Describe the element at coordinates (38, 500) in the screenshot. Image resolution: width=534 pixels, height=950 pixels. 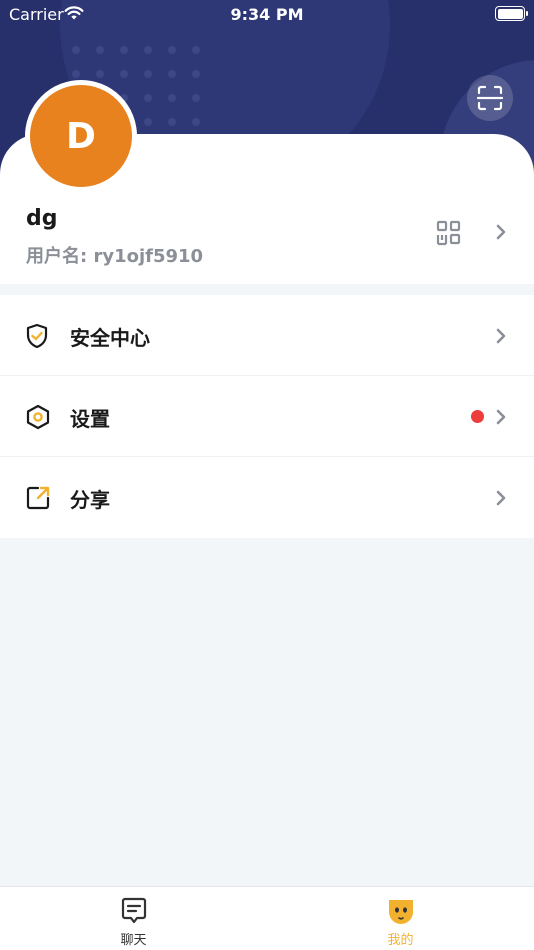
I see `share-icon` at that location.